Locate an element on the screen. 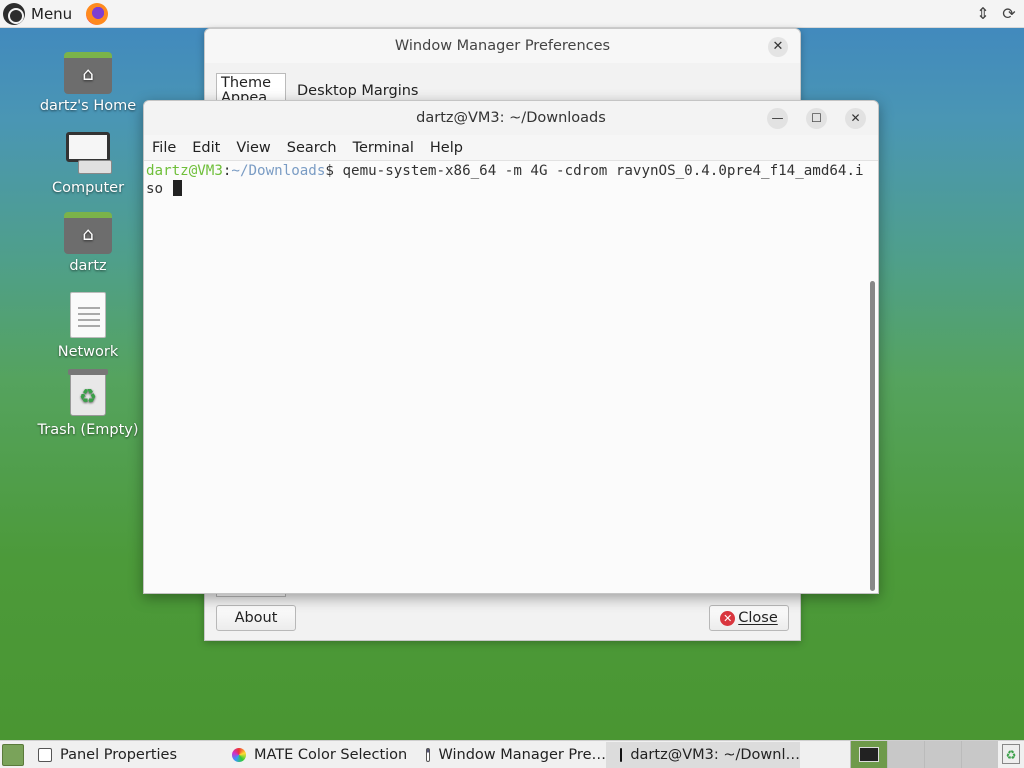  menu-button: Menu is located at coordinates (51, 14).